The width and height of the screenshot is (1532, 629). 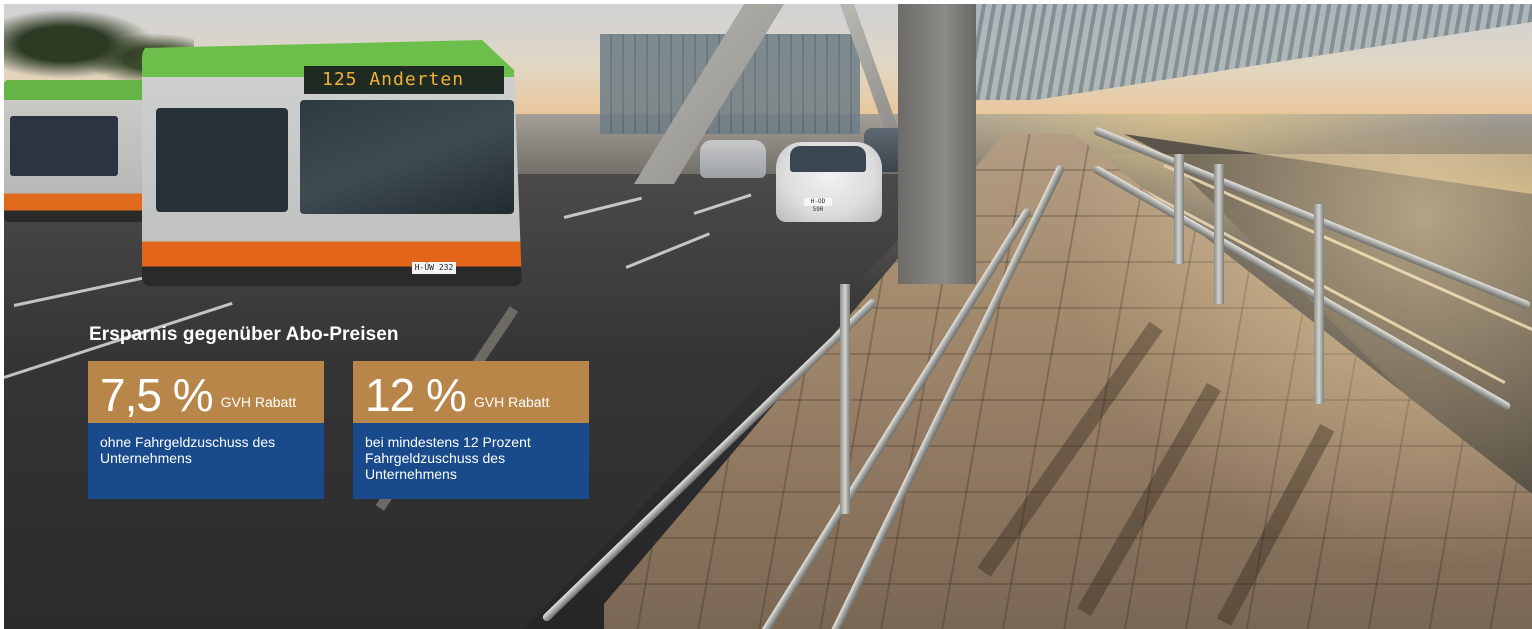 I want to click on license-plate: H-ÜW 232, so click(x=434, y=268).